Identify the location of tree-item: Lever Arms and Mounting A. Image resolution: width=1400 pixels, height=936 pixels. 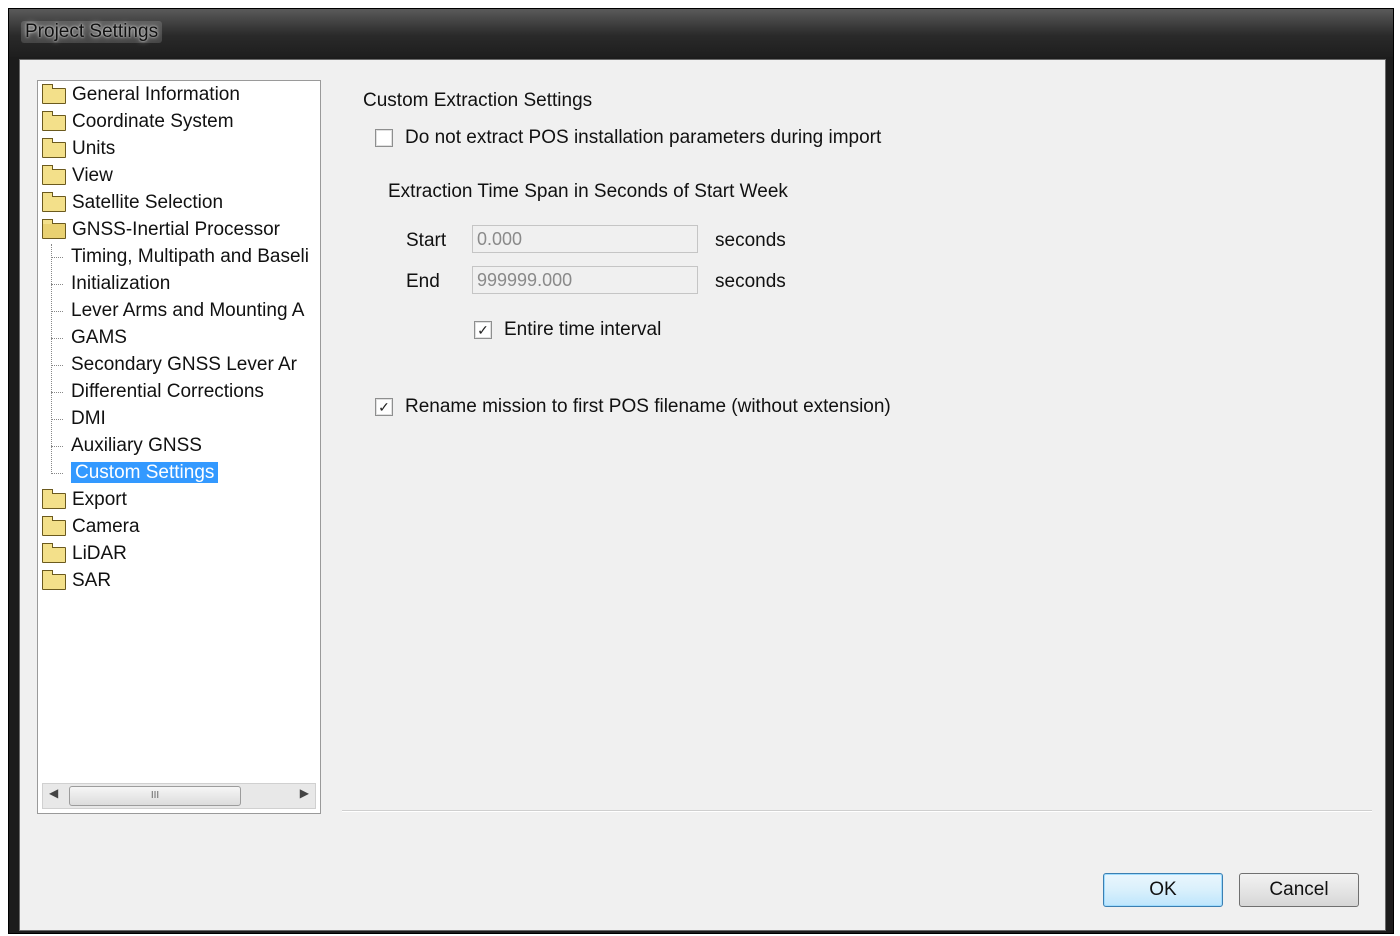
(178, 311).